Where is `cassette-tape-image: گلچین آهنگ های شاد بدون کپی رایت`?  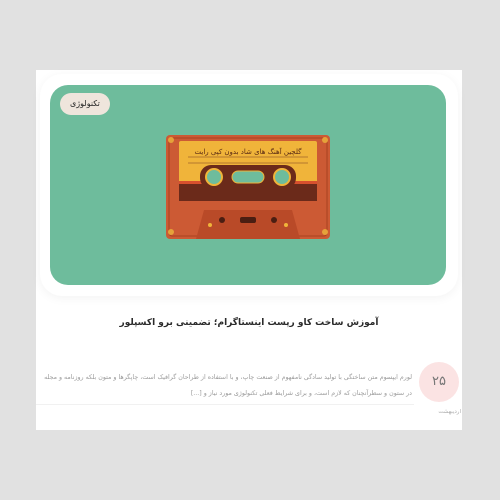 cassette-tape-image: گلچین آهنگ های شاد بدون کپی رایت is located at coordinates (248, 187).